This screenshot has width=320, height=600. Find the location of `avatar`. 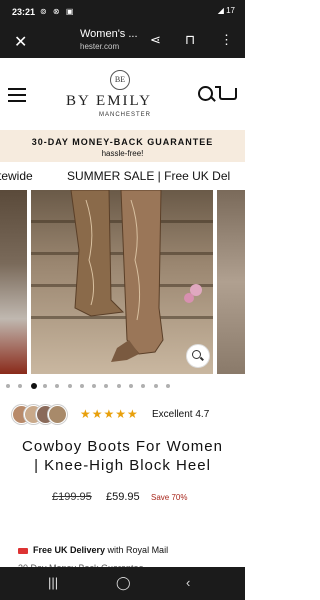

avatar is located at coordinates (57, 414).